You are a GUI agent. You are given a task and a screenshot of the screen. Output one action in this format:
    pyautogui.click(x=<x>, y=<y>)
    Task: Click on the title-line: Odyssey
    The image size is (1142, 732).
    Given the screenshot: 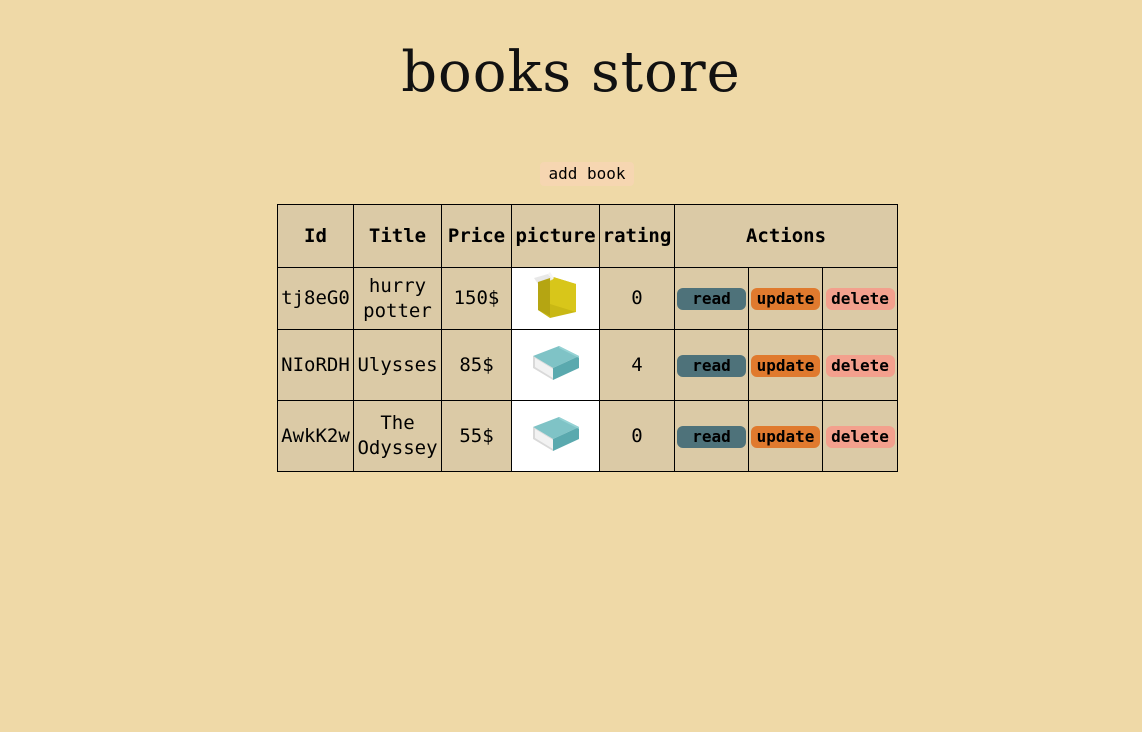 What is the action you would take?
    pyautogui.click(x=397, y=448)
    